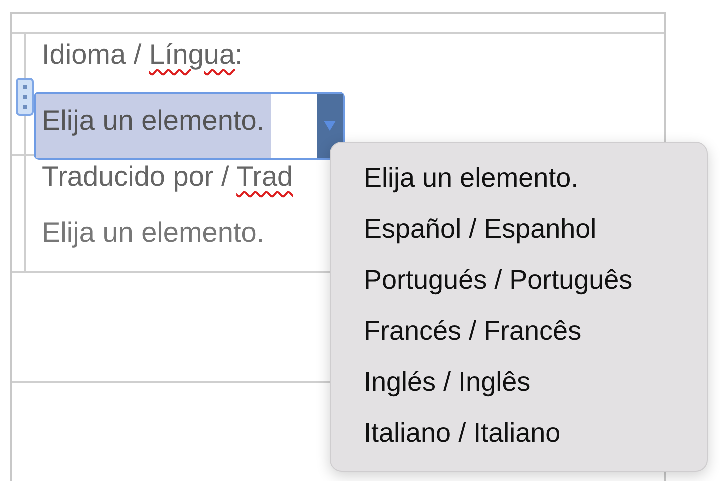 The width and height of the screenshot is (720, 481). I want to click on menu-option: Italiano / Italiano, so click(519, 433).